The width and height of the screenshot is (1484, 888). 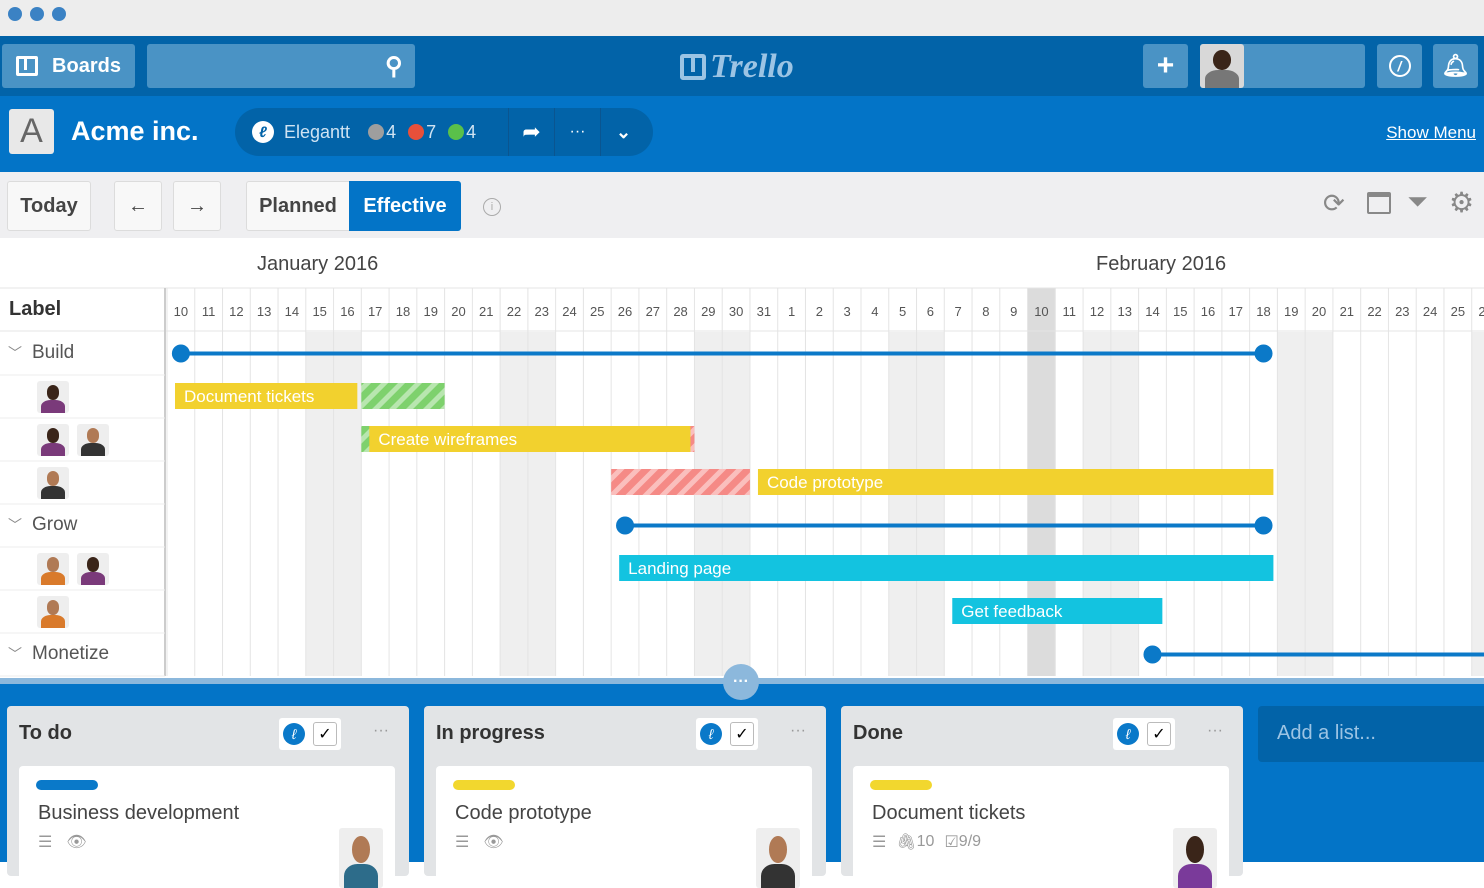 I want to click on collapse-chevron-icon: ⌄, so click(x=623, y=132).